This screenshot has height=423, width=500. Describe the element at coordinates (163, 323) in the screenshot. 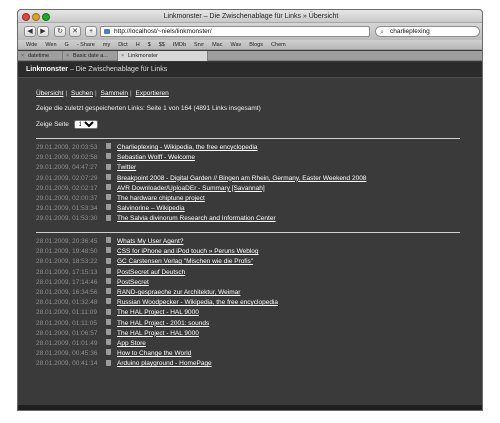

I see `link-title: The HAL Project - 2001: sounds` at that location.